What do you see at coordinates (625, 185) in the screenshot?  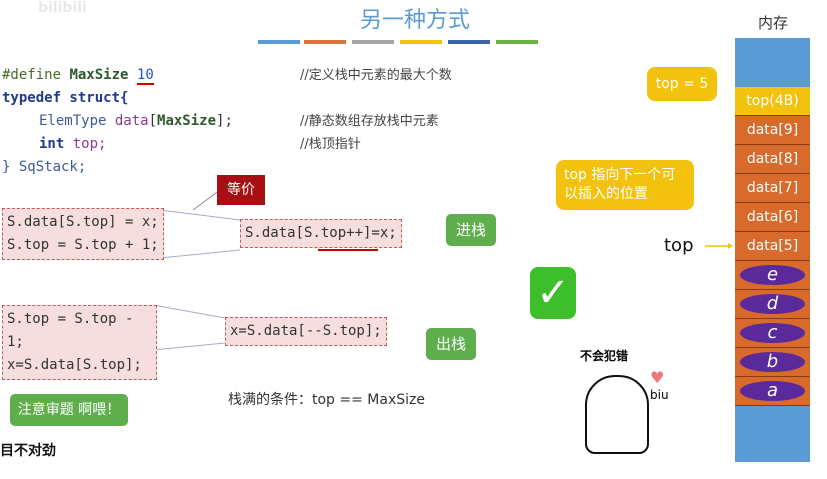 I see `top-pointer-callout: top 指向下一个可以插入的位置` at bounding box center [625, 185].